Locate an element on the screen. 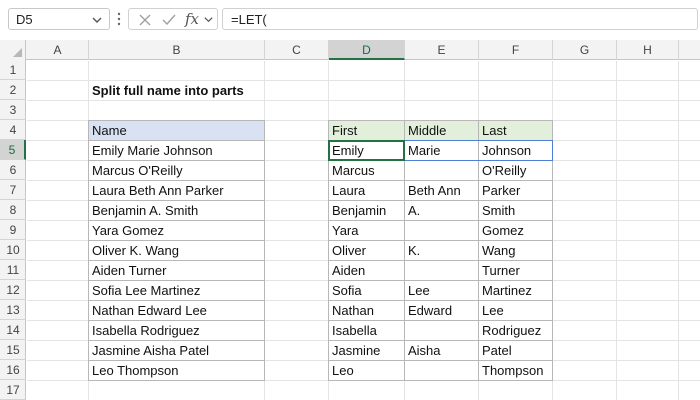 Image resolution: width=700 pixels, height=400 pixels. formula-bar: D5 fx =LET( is located at coordinates (350, 19).